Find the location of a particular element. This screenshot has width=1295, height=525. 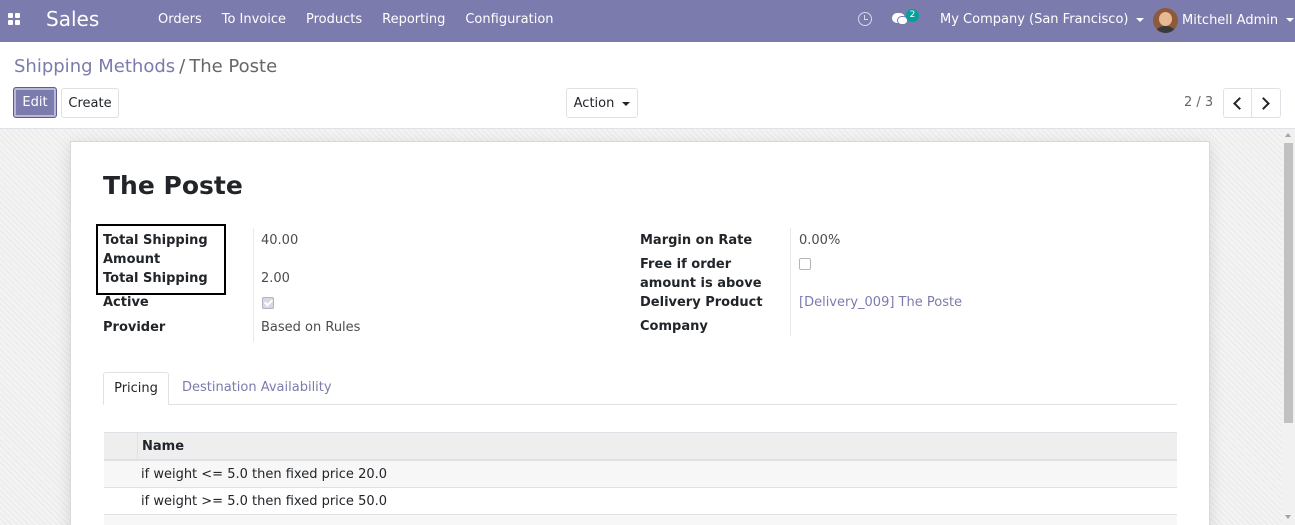

table-row is located at coordinates (640, 520).